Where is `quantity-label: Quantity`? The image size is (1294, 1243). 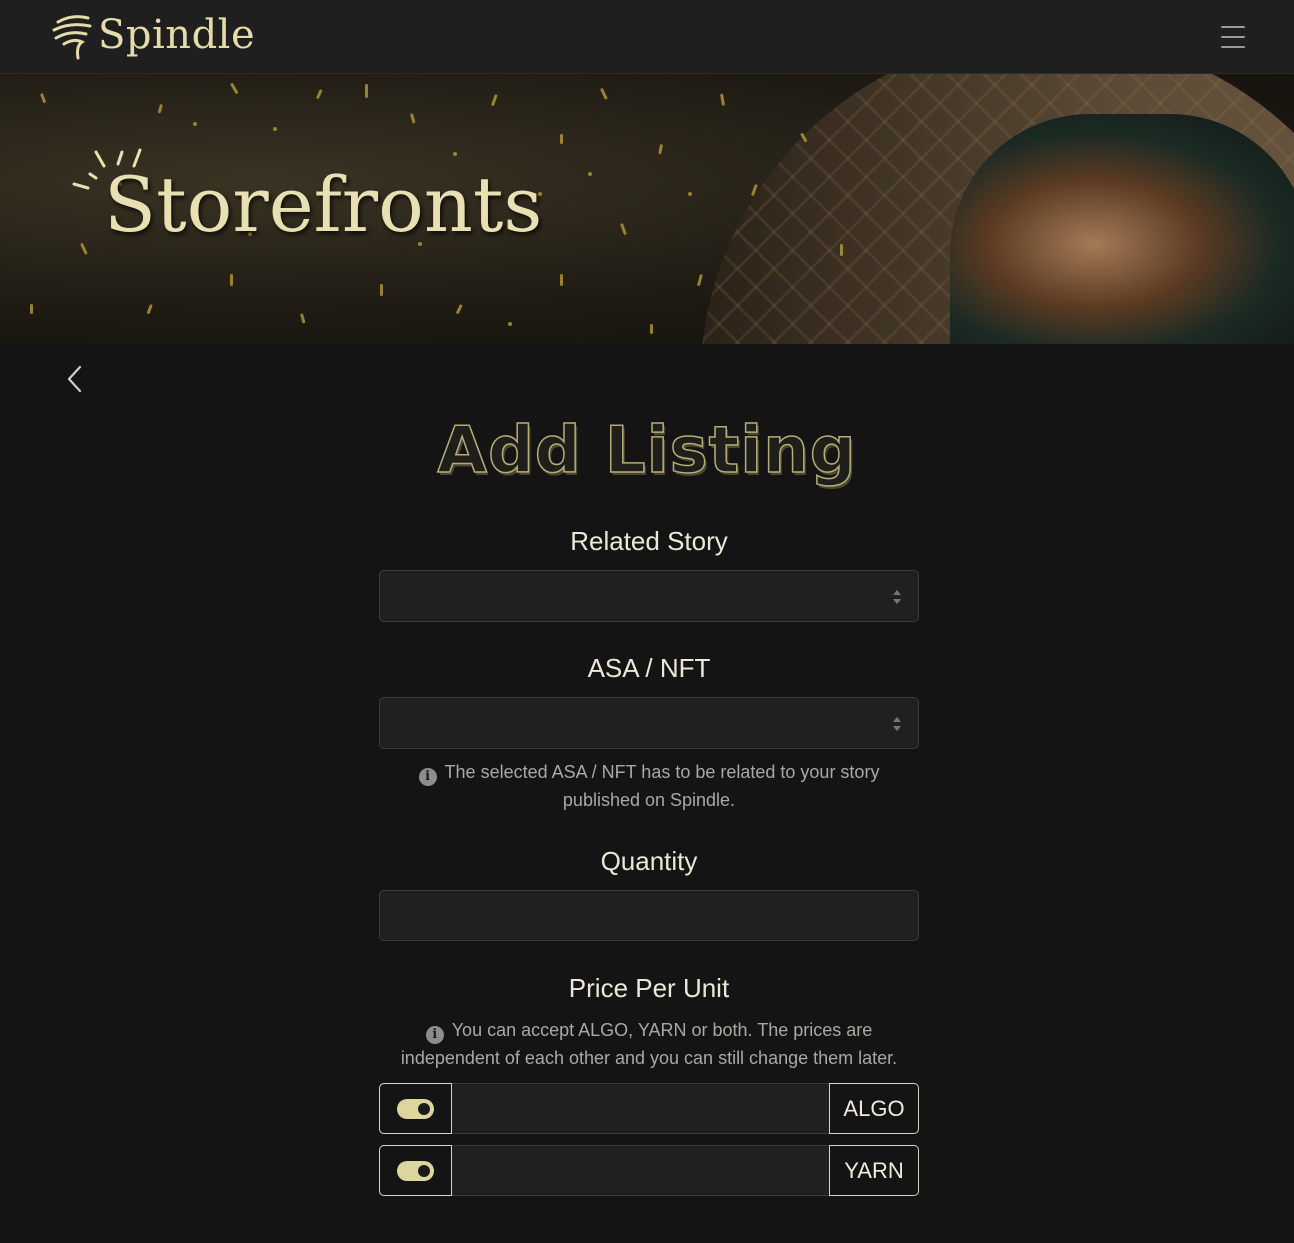
quantity-label: Quantity is located at coordinates (649, 861).